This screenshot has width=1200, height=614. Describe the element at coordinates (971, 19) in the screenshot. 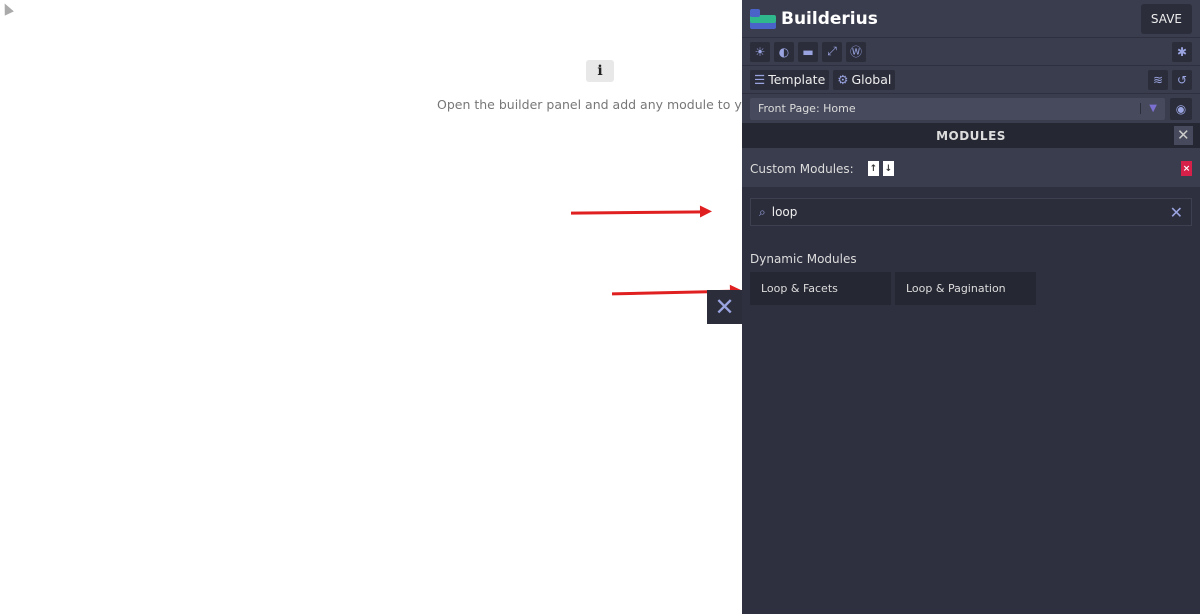

I see `header: Builderius SAVE` at that location.